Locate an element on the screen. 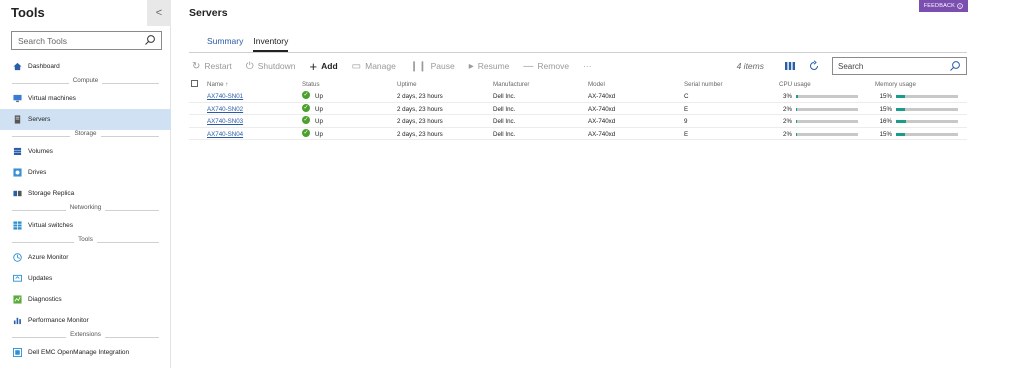  sidebar-item-dell-emc-openmanage: Dell EMC OpenManage Integration is located at coordinates (85, 352).